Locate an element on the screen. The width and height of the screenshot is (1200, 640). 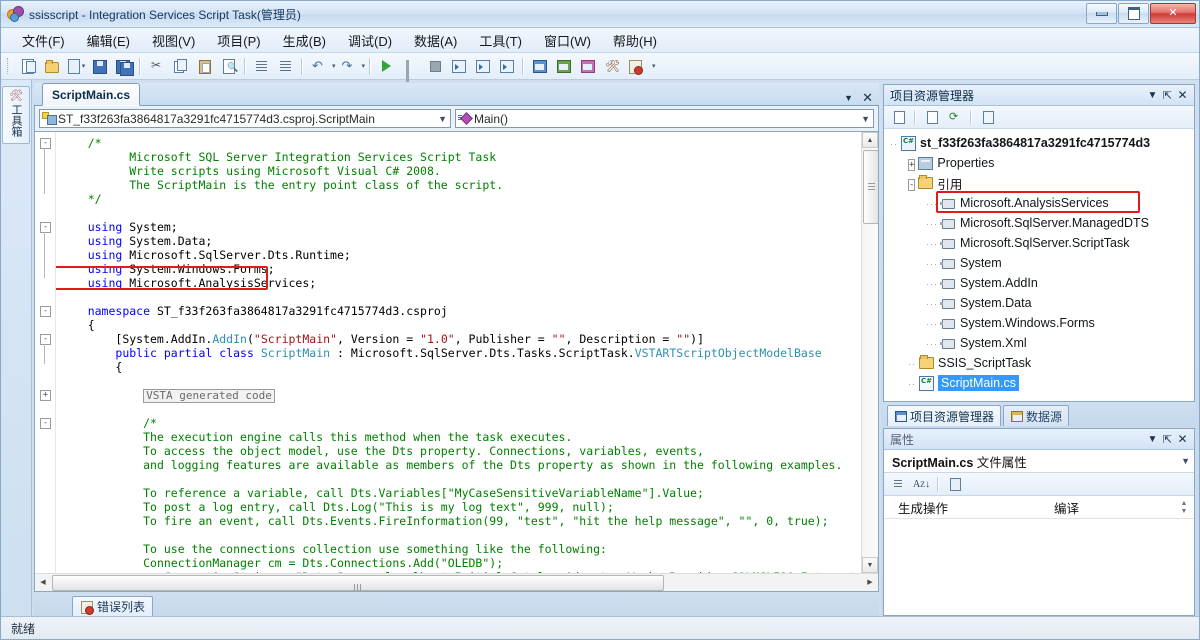
save-icon is located at coordinates (99, 66).